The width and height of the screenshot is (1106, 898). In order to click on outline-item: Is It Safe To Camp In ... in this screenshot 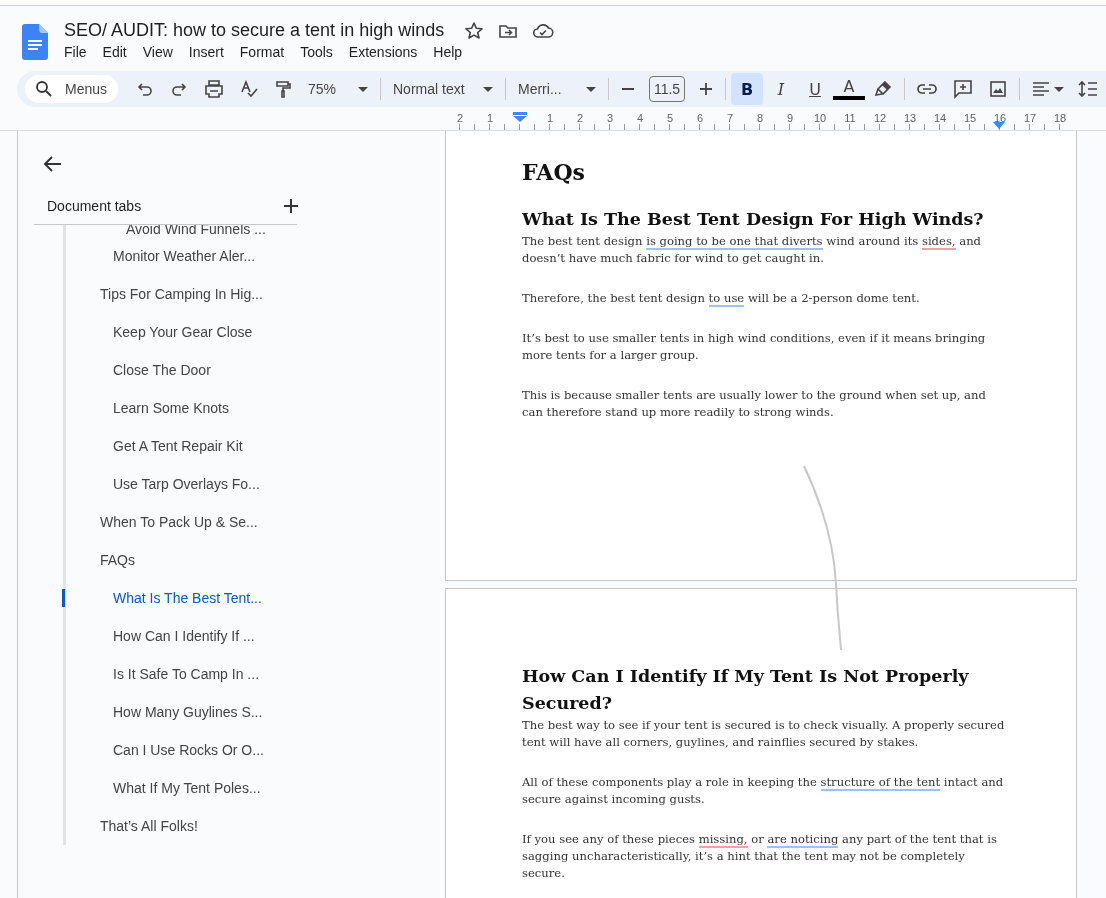, I will do `click(186, 674)`.